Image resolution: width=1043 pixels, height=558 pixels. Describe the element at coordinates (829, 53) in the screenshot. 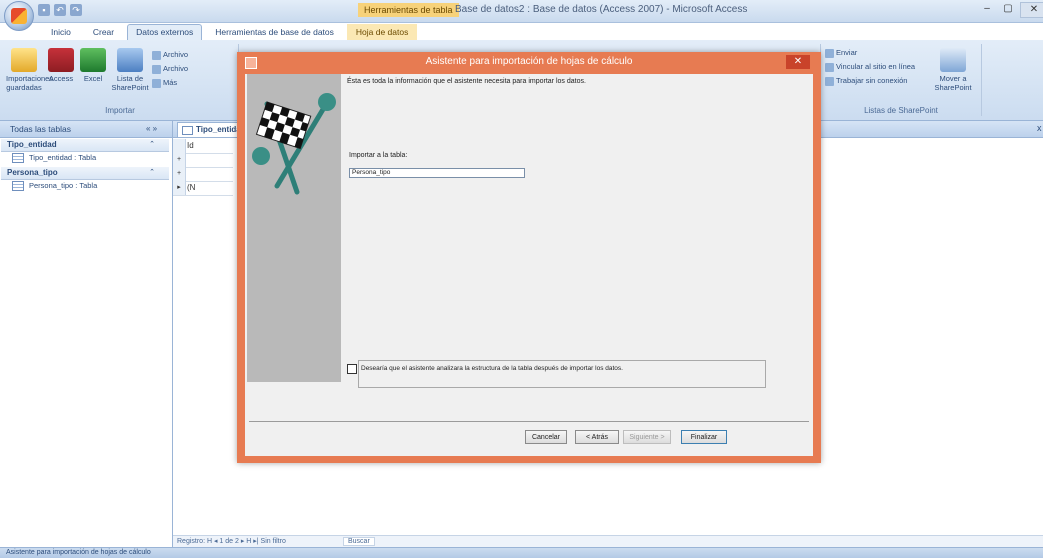

I see `send-icon` at that location.